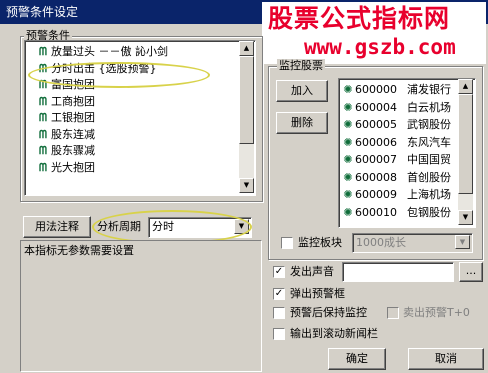 The height and width of the screenshot is (373, 488). What do you see at coordinates (73, 150) in the screenshot?
I see `condition-label: 股东骤减` at bounding box center [73, 150].